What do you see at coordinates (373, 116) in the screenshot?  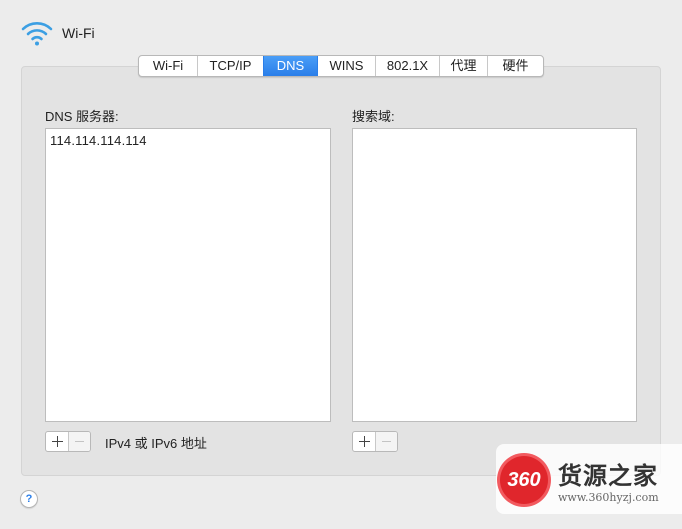 I see `search-domains-label: 搜索域:` at bounding box center [373, 116].